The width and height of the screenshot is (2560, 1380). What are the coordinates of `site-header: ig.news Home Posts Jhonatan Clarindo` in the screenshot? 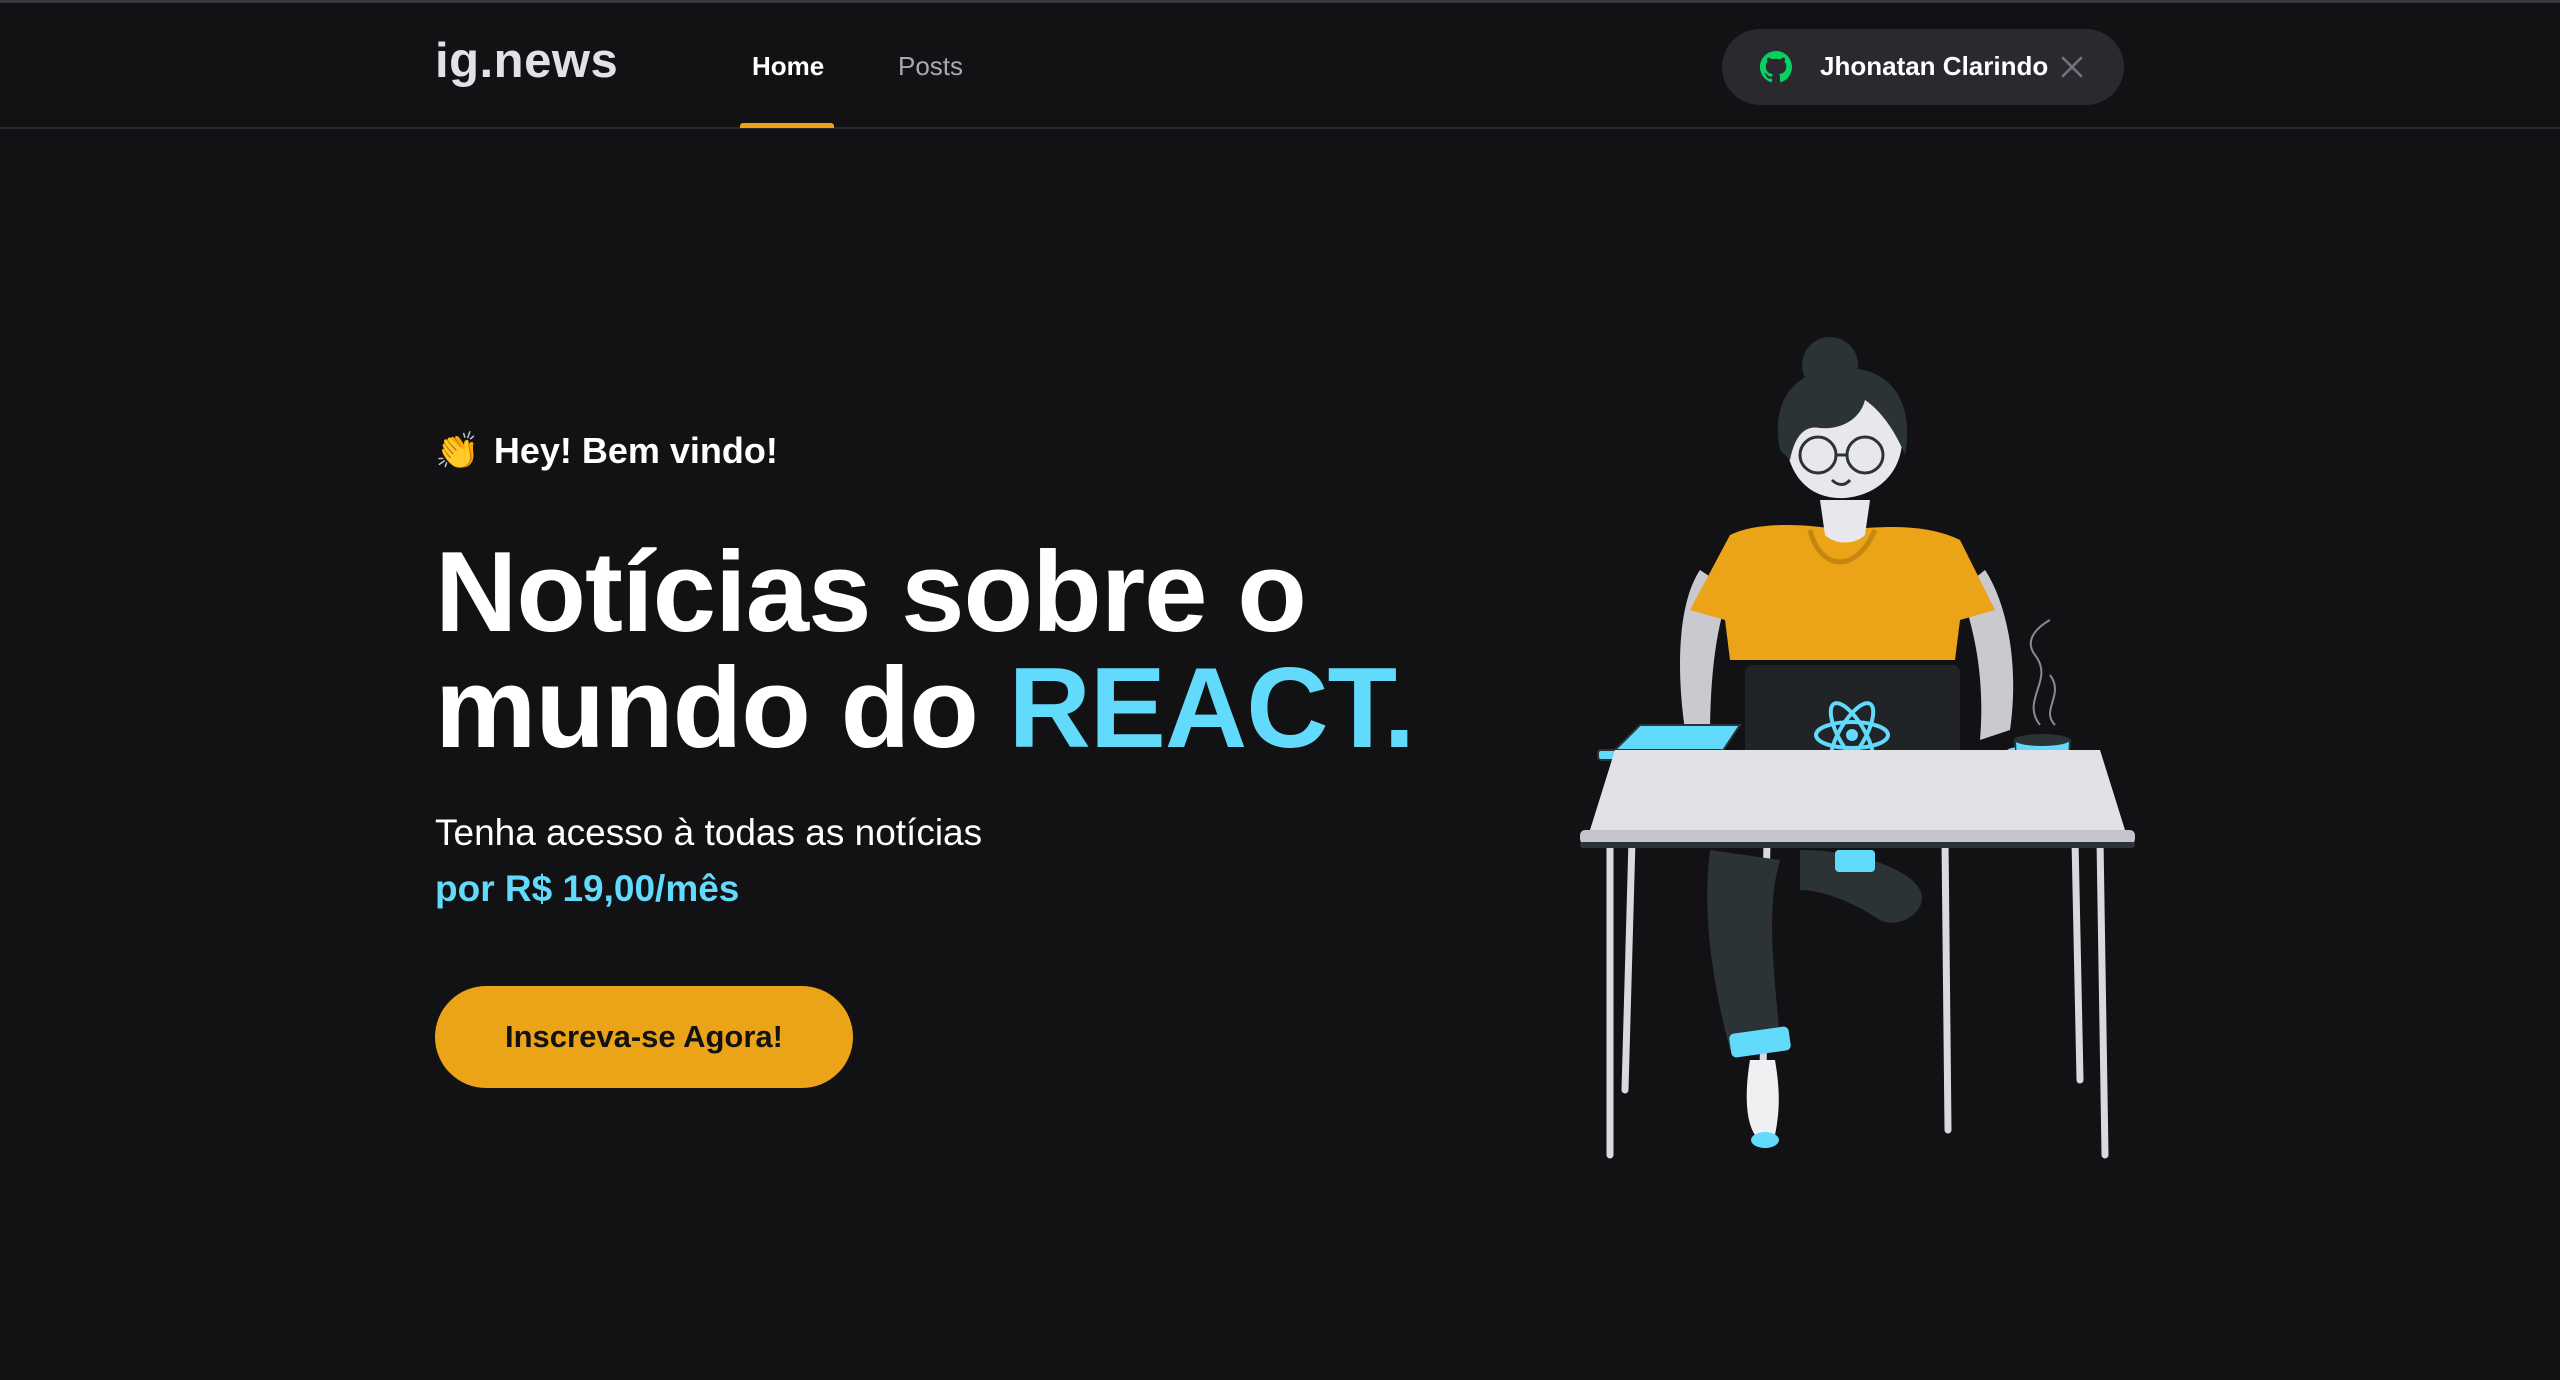 It's located at (1280, 66).